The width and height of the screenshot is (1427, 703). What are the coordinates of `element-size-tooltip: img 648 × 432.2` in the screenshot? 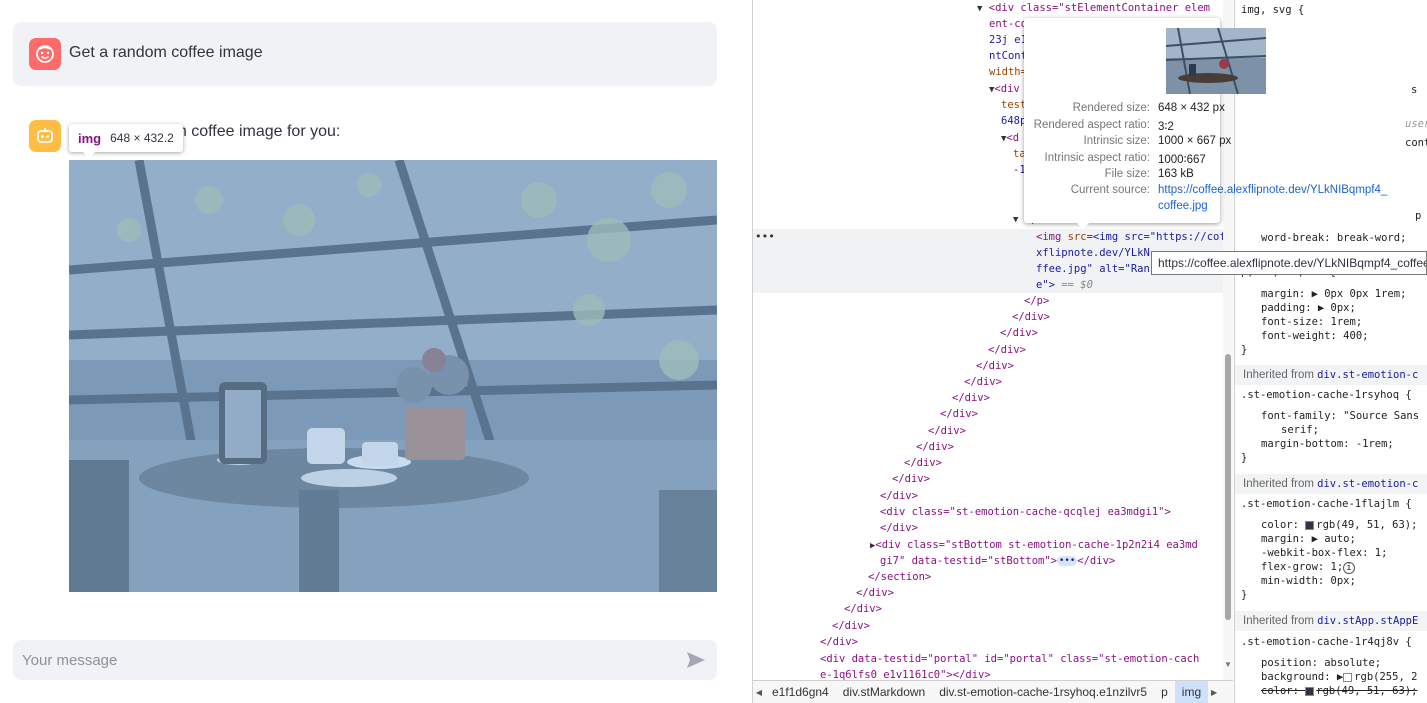 It's located at (126, 141).